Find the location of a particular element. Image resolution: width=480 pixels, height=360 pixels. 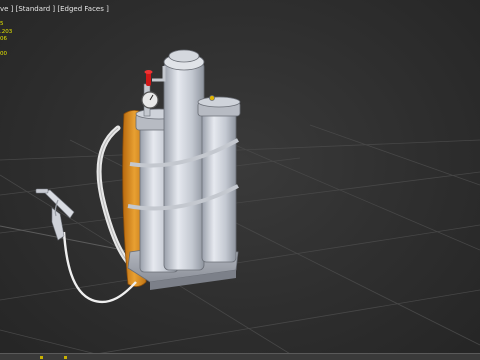

stats-line: .203 is located at coordinates (6, 31).